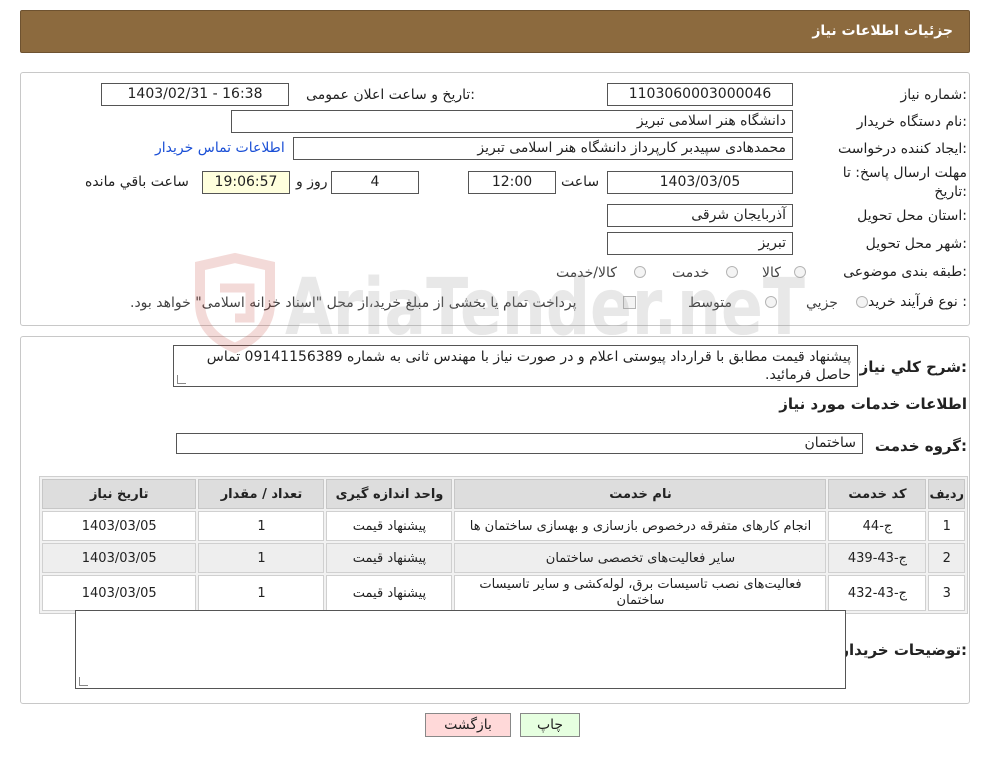 The width and height of the screenshot is (985, 758). What do you see at coordinates (771, 302) in the screenshot?
I see `purchase-radio-medium` at bounding box center [771, 302].